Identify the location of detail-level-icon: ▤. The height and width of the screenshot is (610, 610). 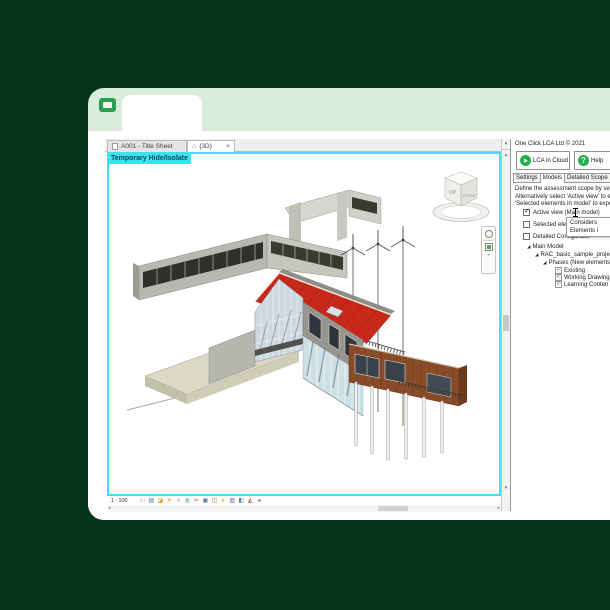
(151, 501).